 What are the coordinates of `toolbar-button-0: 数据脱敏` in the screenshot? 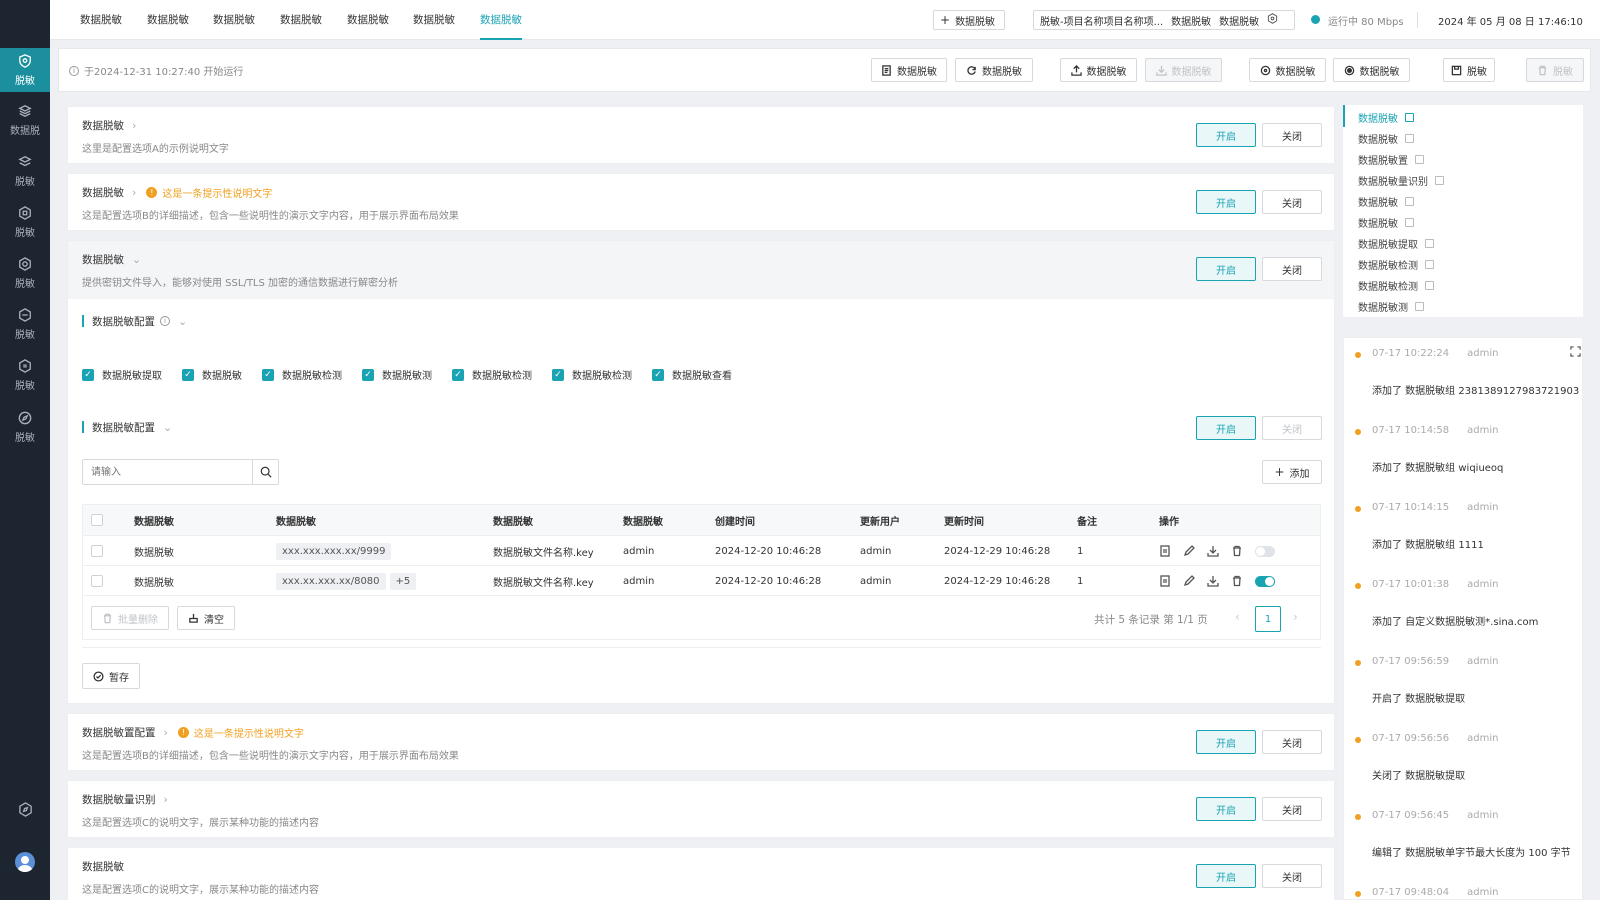 It's located at (909, 70).